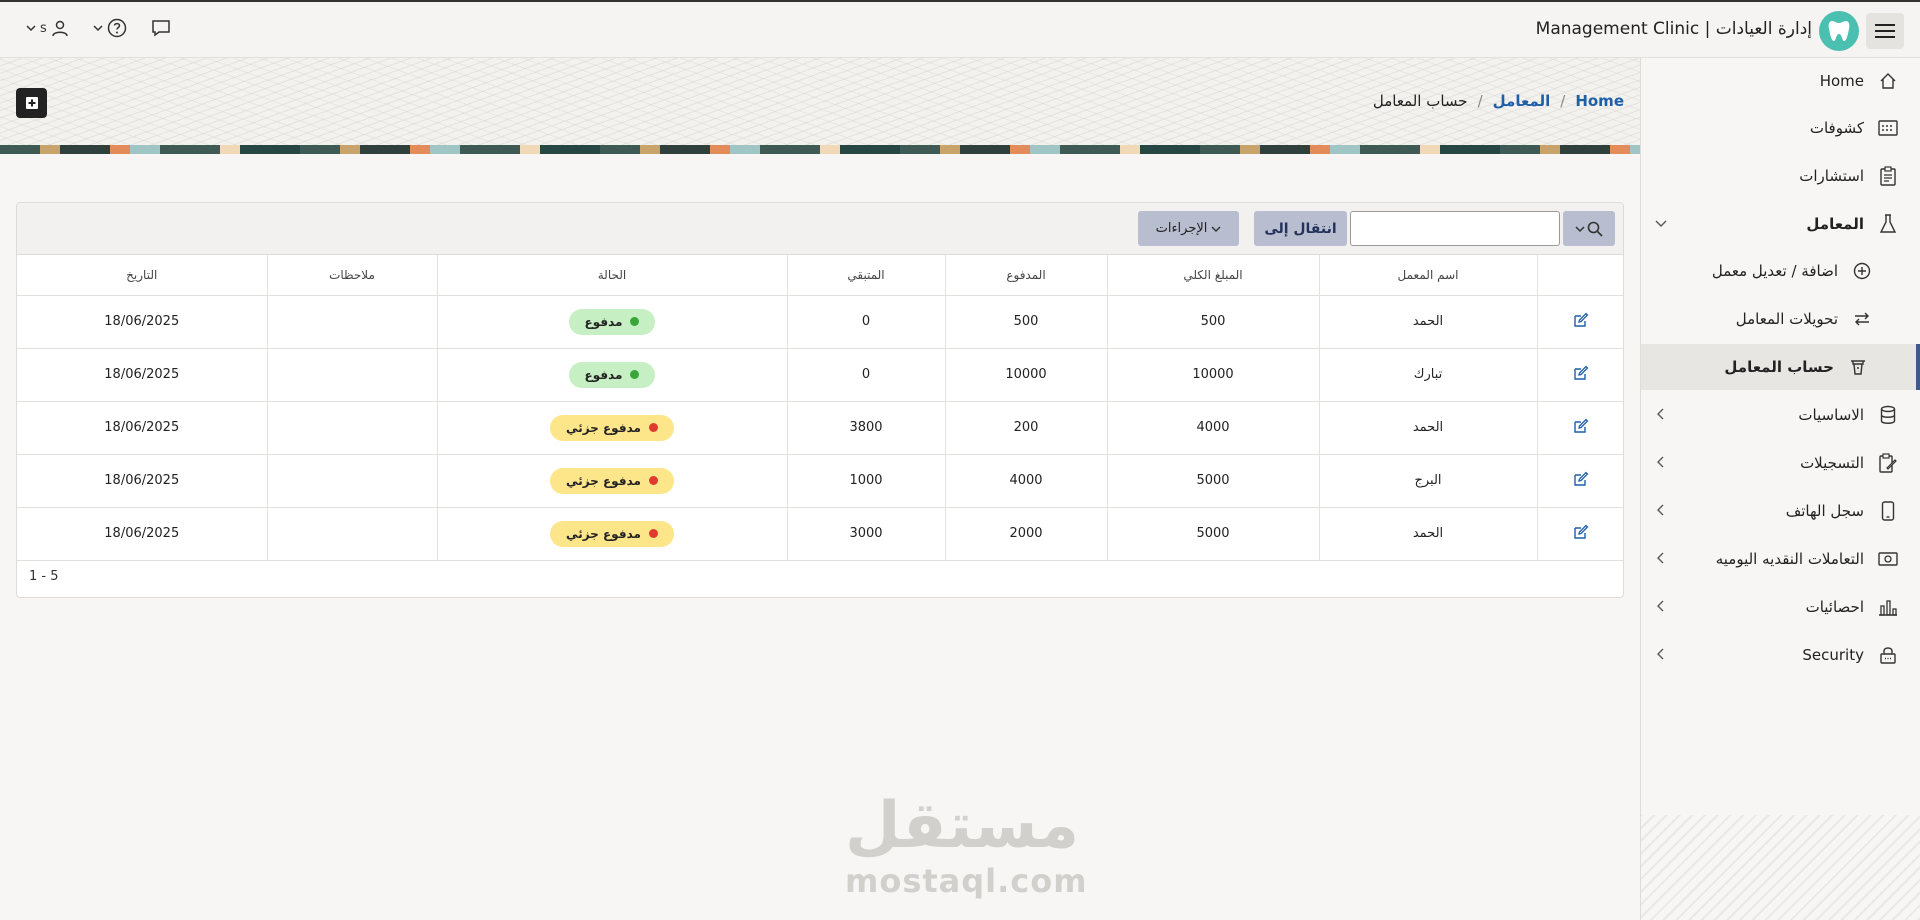  What do you see at coordinates (1025, 275) in the screenshot?
I see `column-header-paid: المدفوع` at bounding box center [1025, 275].